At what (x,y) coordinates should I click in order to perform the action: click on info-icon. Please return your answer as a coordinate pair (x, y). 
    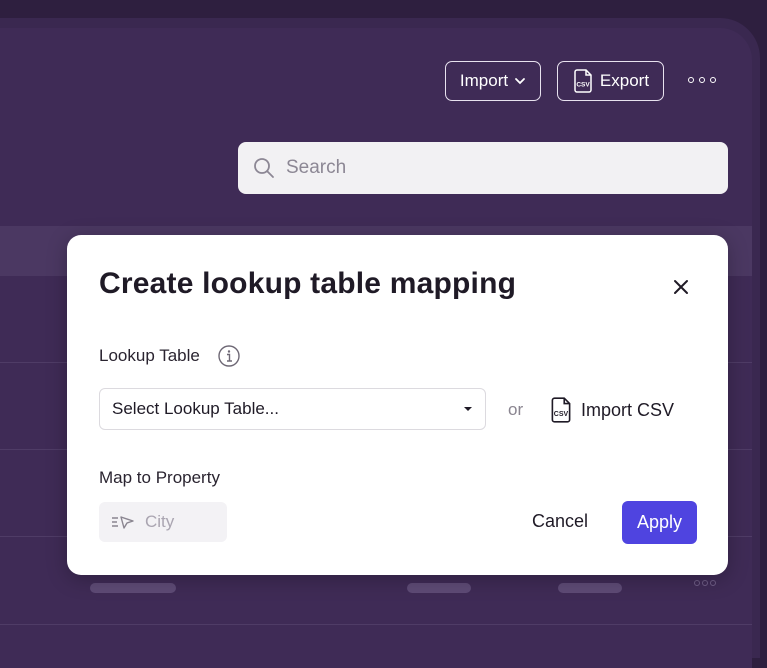
    Looking at the image, I should click on (229, 356).